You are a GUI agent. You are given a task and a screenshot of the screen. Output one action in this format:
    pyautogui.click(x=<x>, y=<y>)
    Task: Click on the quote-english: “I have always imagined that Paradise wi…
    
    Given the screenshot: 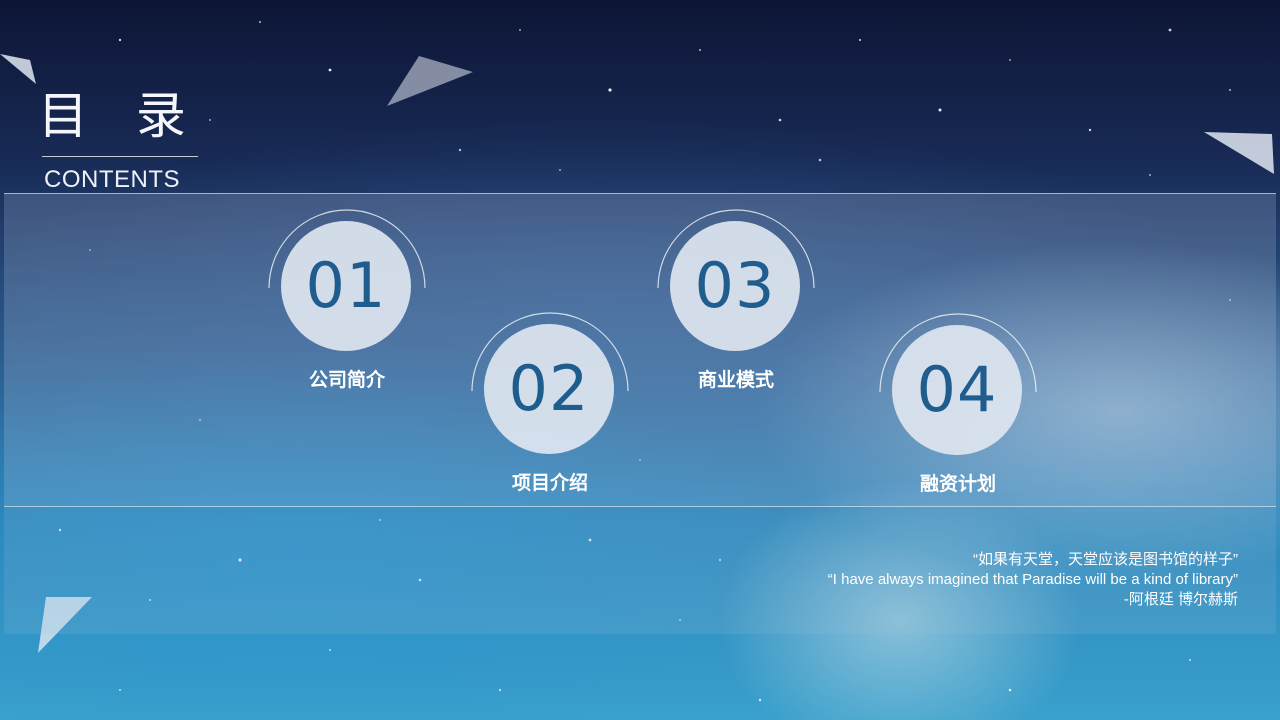 What is the action you would take?
    pyautogui.click(x=1032, y=579)
    